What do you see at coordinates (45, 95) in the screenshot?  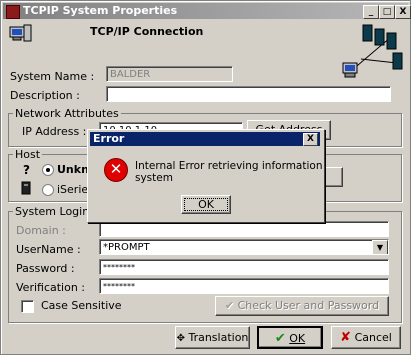 I see `description-label: Description :` at bounding box center [45, 95].